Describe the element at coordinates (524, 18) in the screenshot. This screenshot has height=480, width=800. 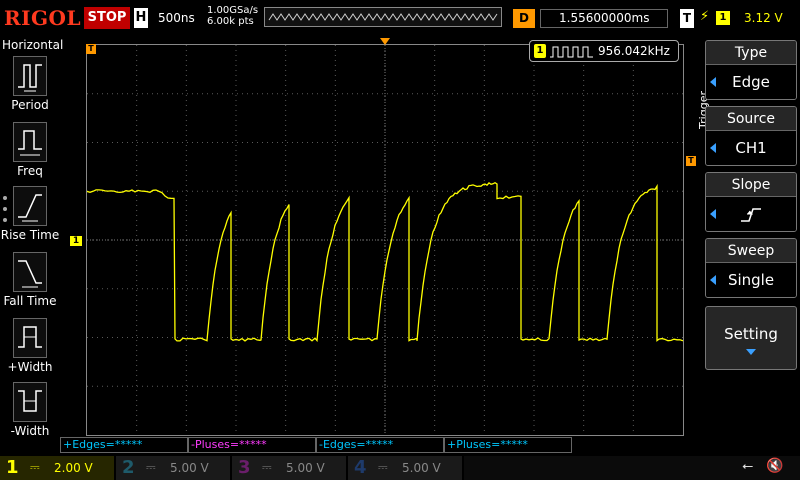
I see `delay-label: D` at that location.